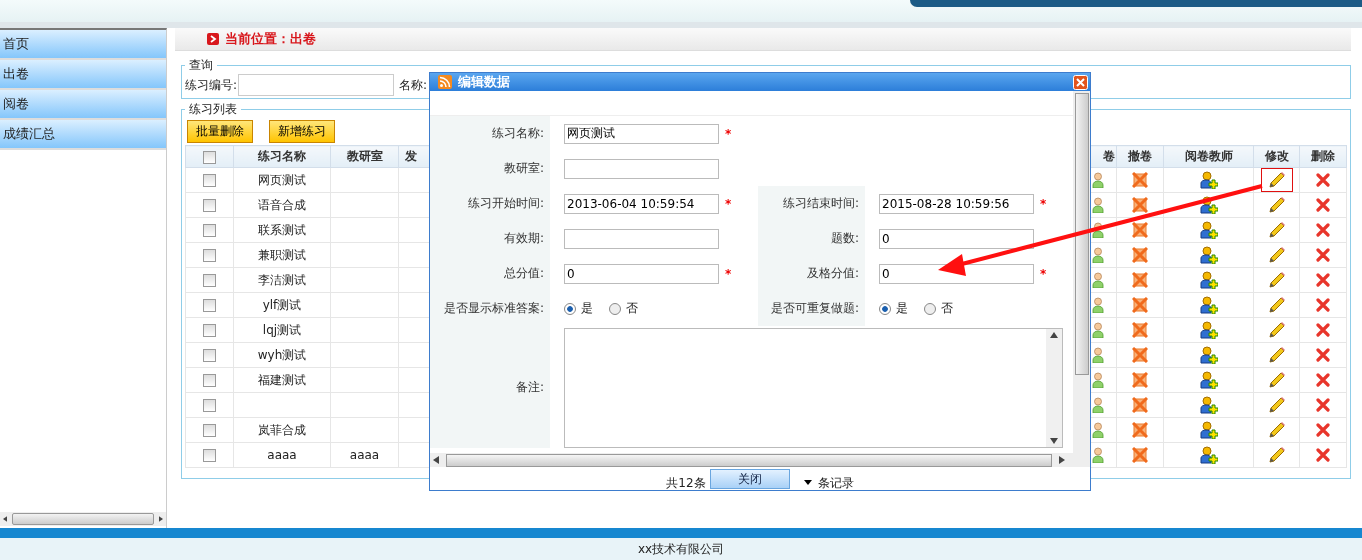  I want to click on caret-icon, so click(807, 482).